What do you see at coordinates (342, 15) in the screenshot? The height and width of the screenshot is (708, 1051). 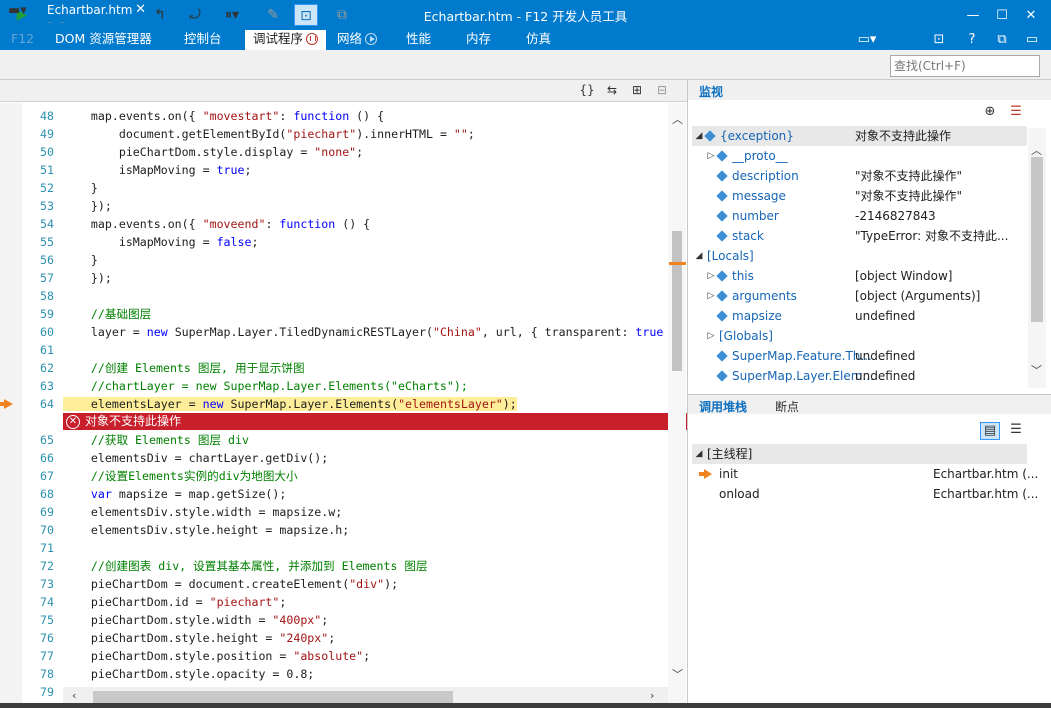 I see `debug-windows-icon: ⧉` at bounding box center [342, 15].